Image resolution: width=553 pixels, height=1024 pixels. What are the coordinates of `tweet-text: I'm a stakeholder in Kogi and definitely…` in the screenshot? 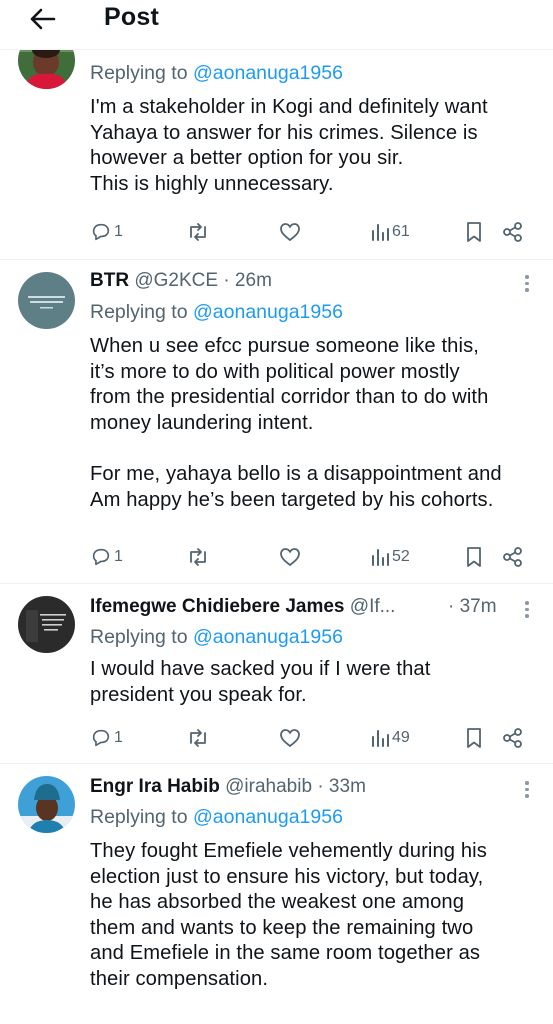 It's located at (289, 145).